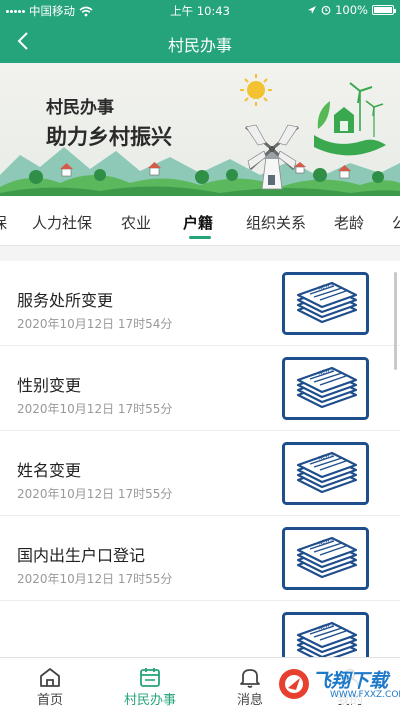  What do you see at coordinates (384, 10) in the screenshot?
I see `battery-icon` at bounding box center [384, 10].